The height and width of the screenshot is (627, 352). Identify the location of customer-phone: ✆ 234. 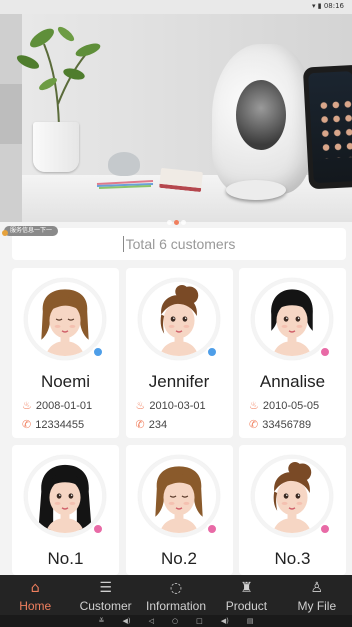
(152, 424).